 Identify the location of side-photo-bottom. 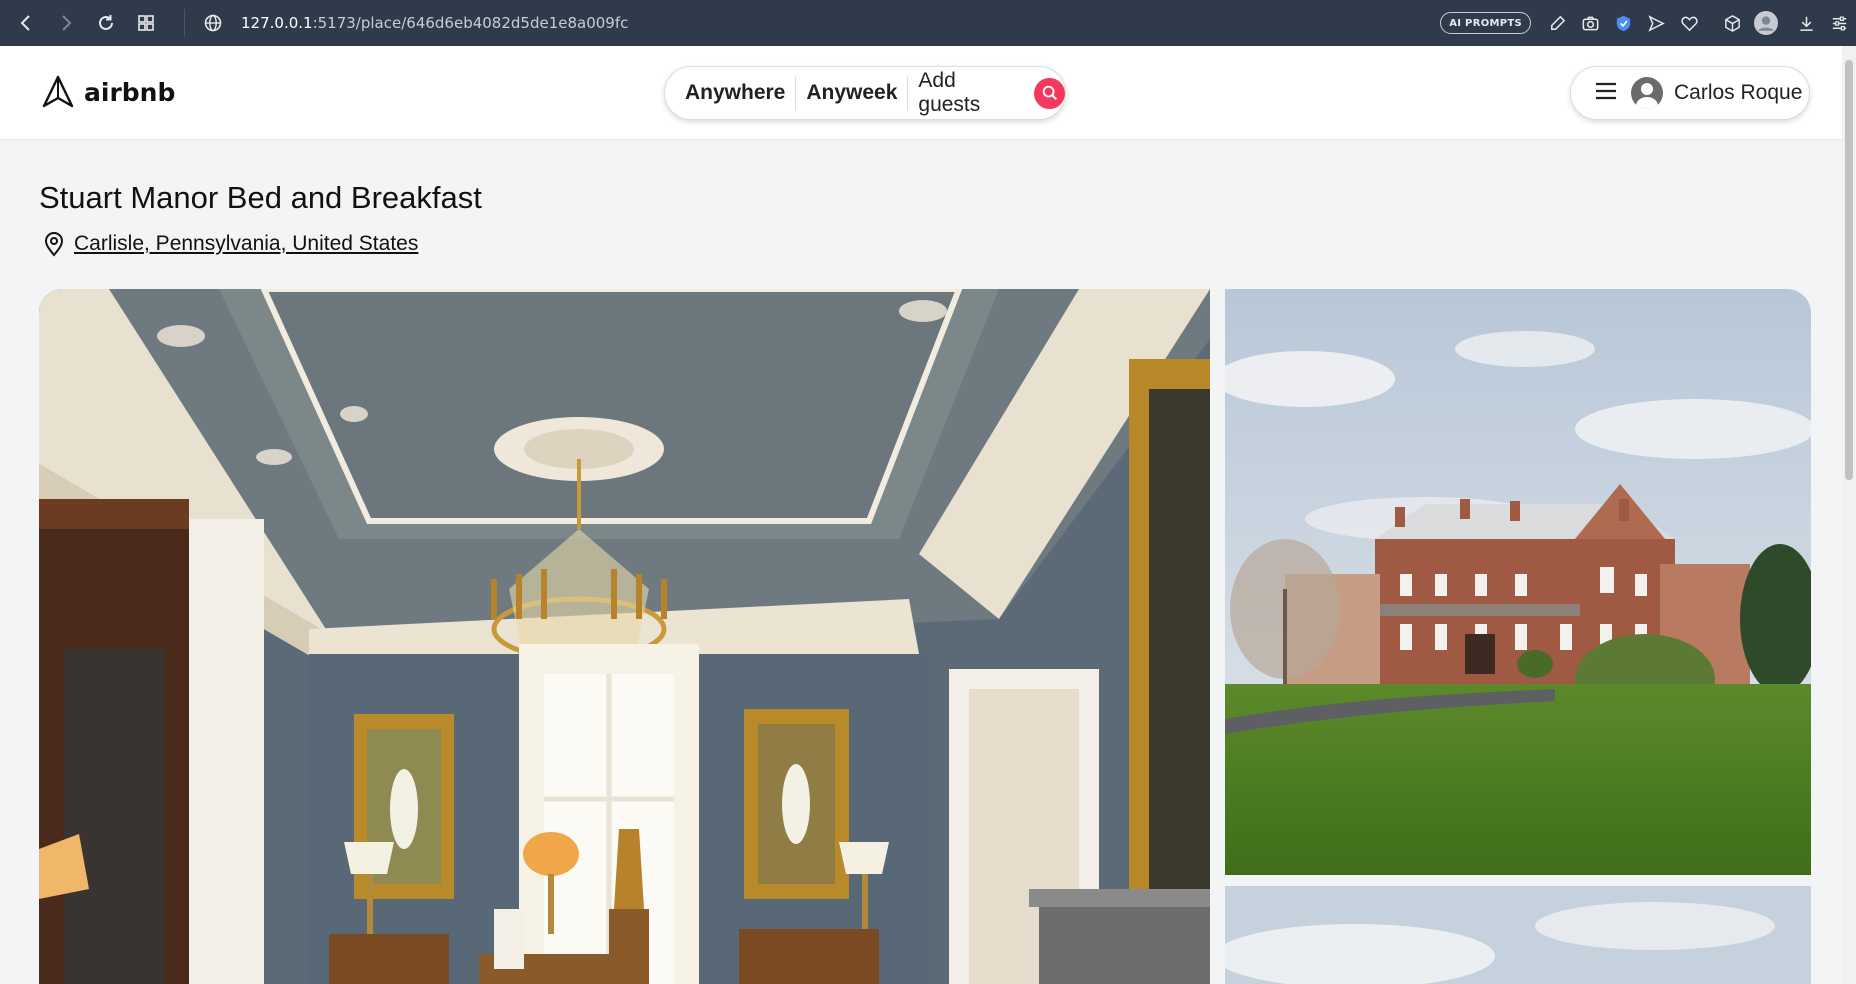
(1518, 935).